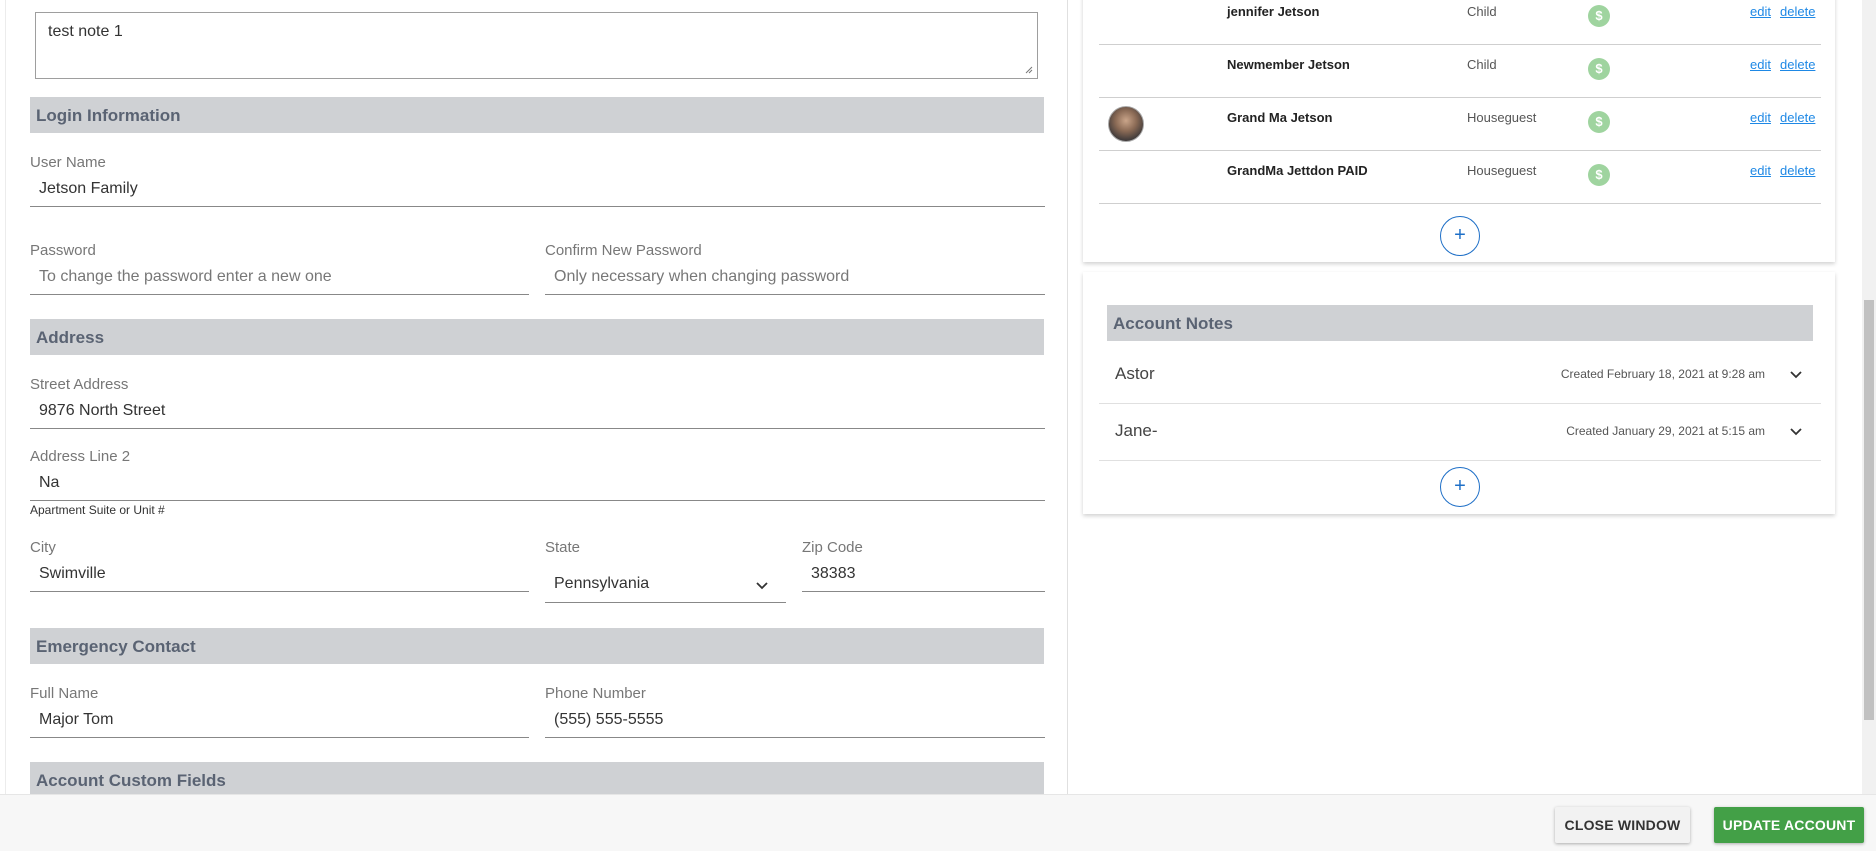  I want to click on emergency-name-field: Full Name Major Tom, so click(279, 711).